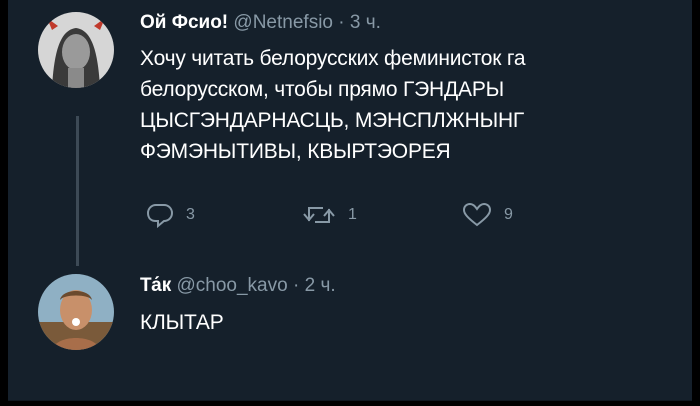 This screenshot has height=406, width=700. I want to click on retweet-count: 1, so click(352, 214).